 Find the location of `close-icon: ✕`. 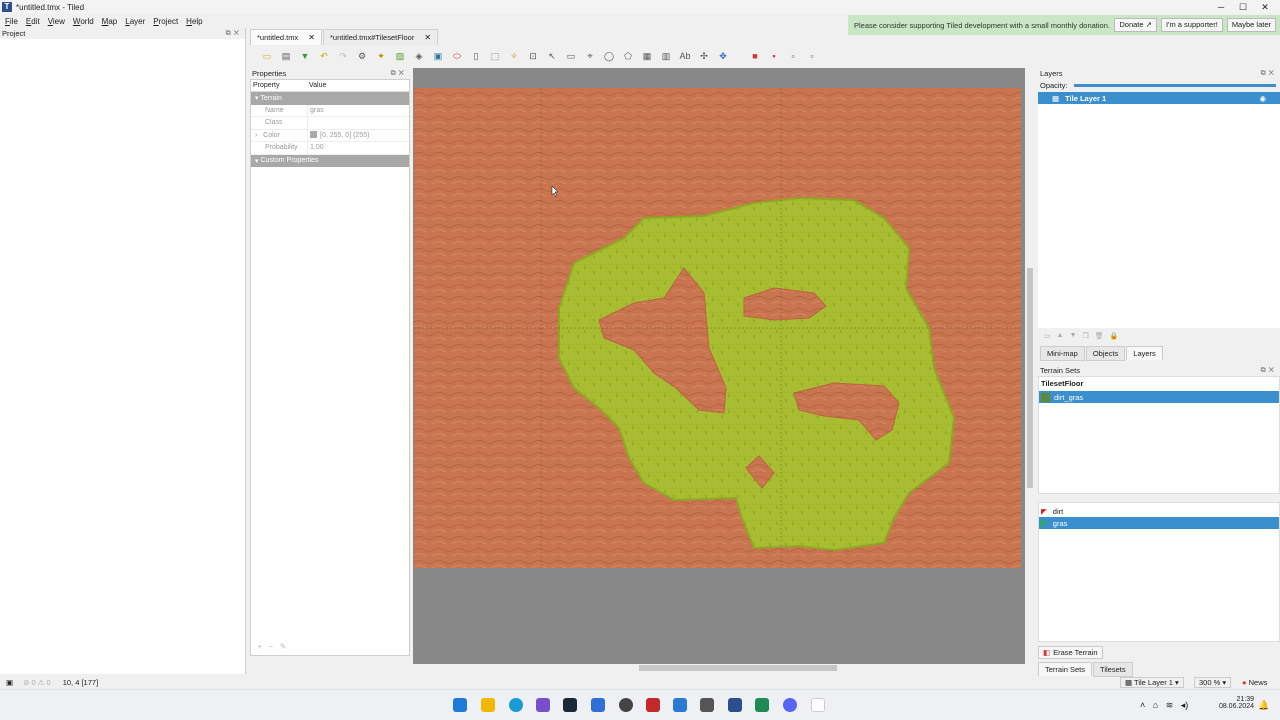

close-icon: ✕ is located at coordinates (1265, 7).